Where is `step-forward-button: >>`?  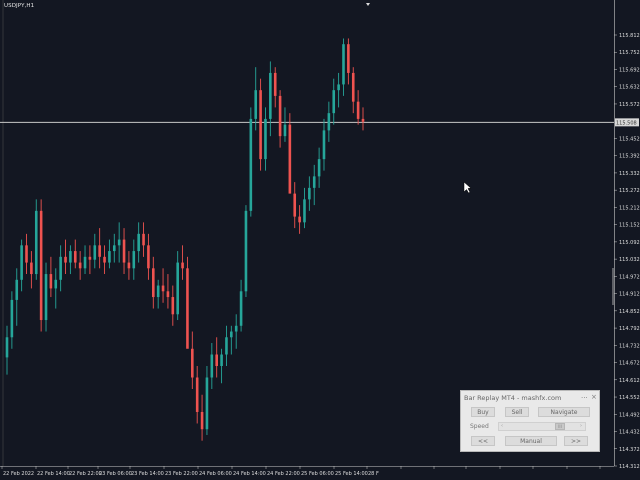
step-forward-button: >> is located at coordinates (576, 441).